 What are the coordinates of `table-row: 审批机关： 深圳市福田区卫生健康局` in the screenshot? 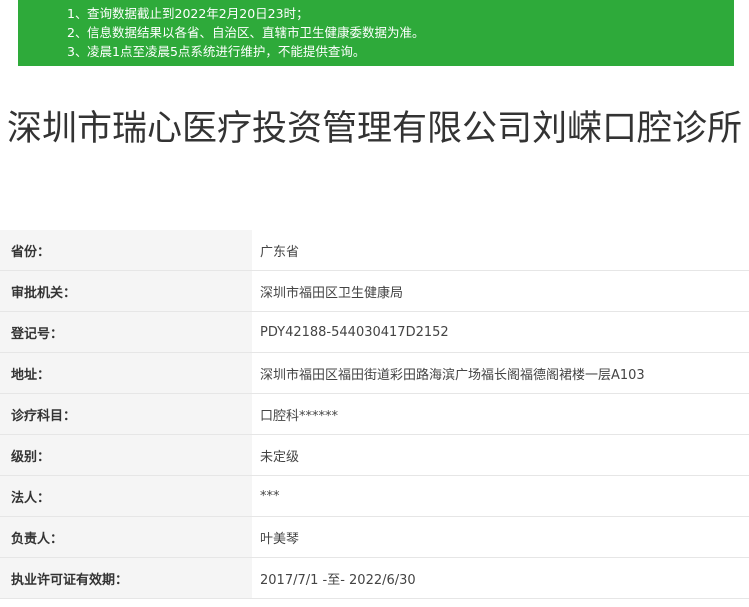 It's located at (374, 291).